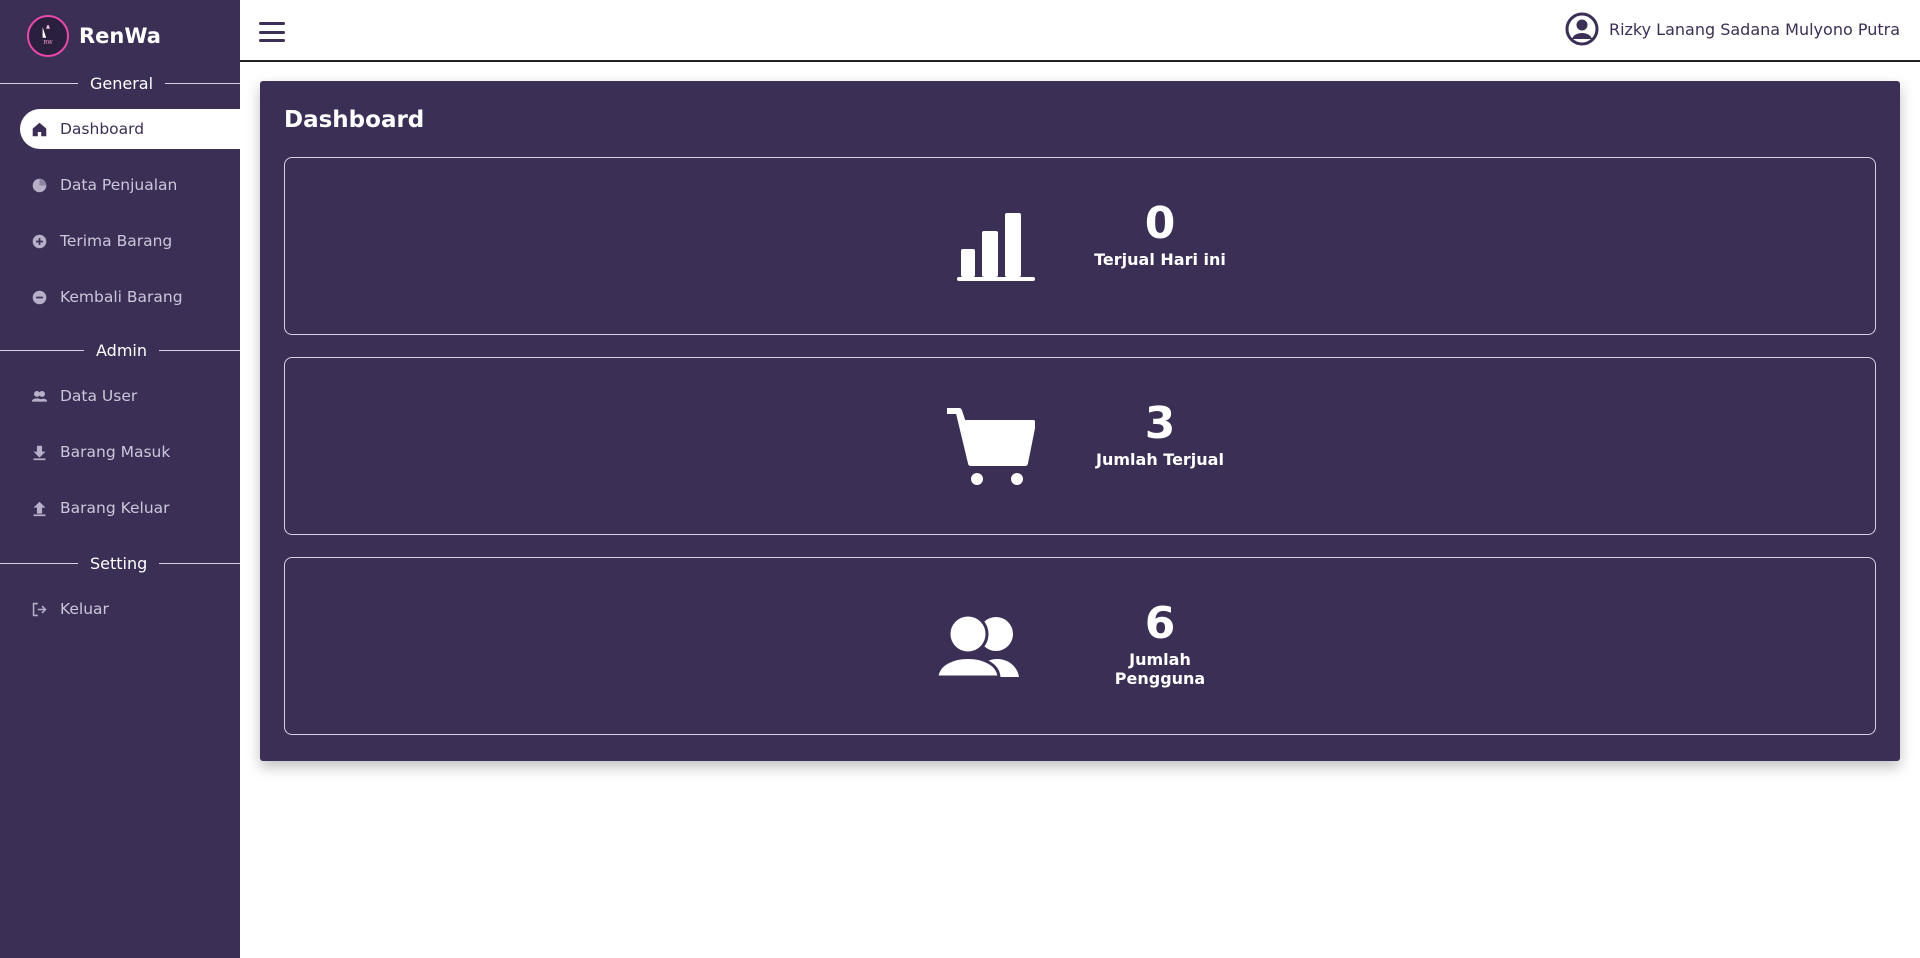 Image resolution: width=1920 pixels, height=958 pixels. I want to click on user-name: Rizky Lanang Sadana Mulyono Putra, so click(1754, 29).